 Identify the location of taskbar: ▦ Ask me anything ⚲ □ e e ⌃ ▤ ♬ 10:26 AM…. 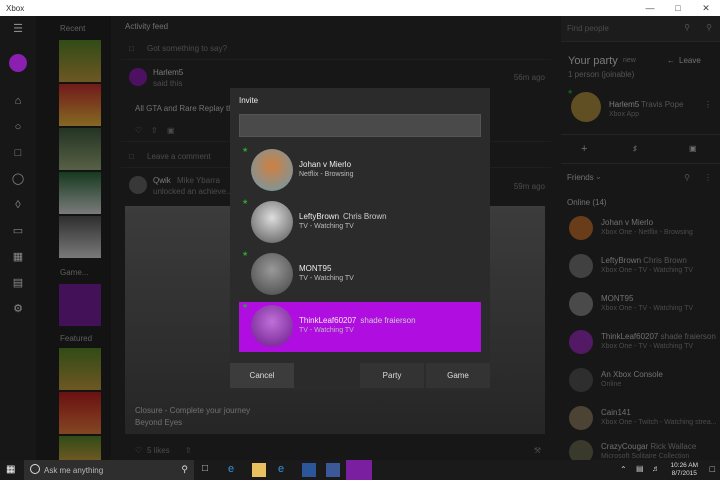
(360, 470).